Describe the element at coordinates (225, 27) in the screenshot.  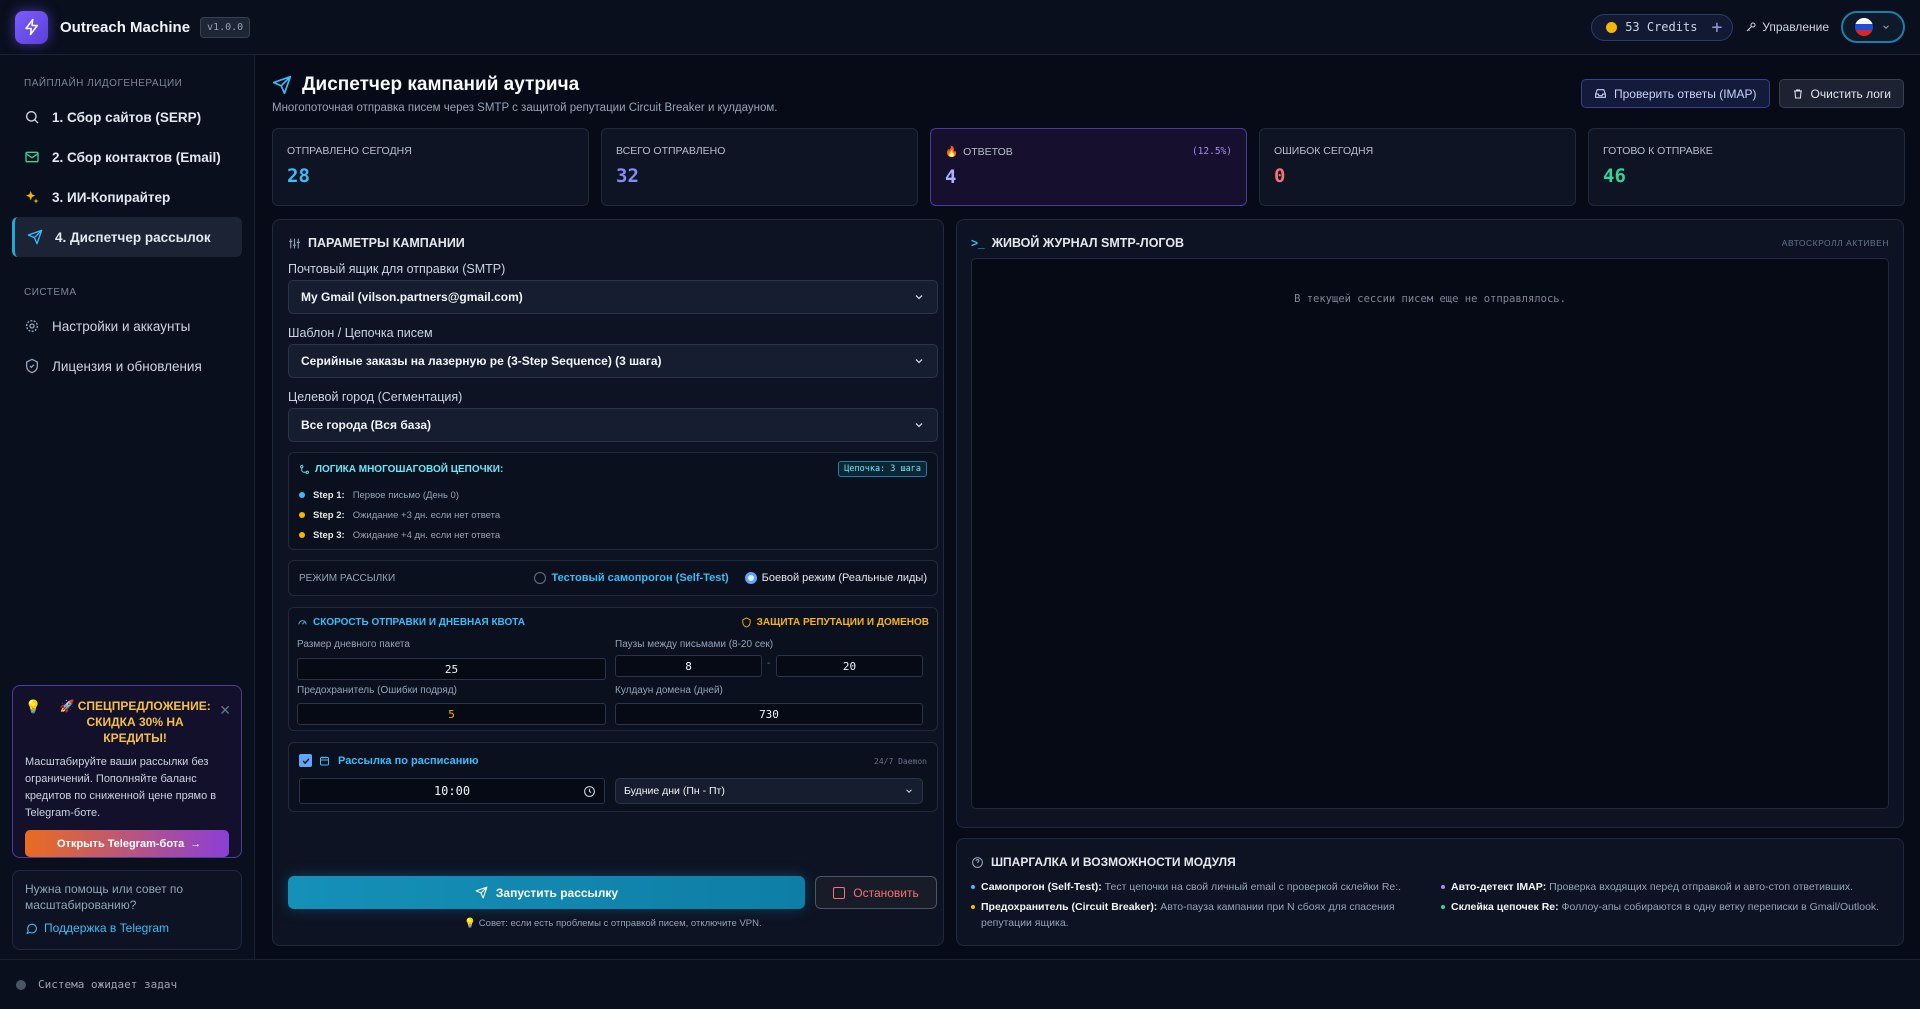
I see `version-badge: v1.0.0` at that location.